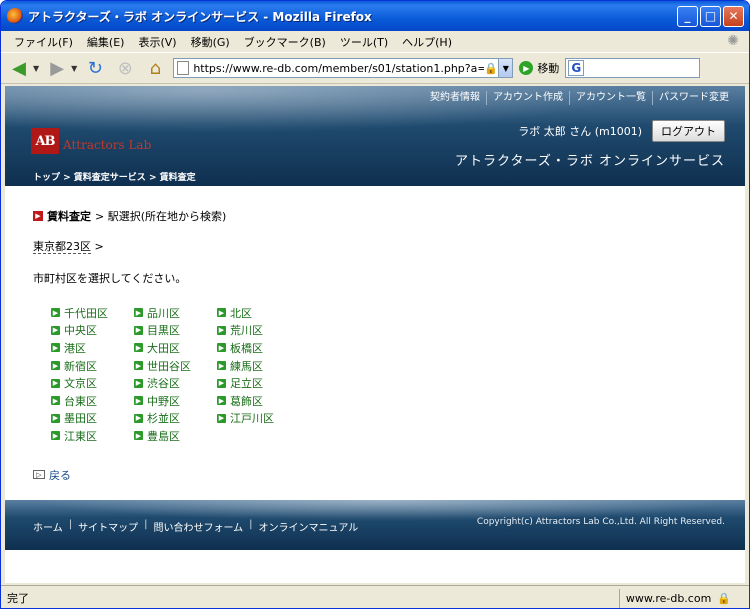 The width and height of the screenshot is (750, 609). I want to click on close-button: ✕, so click(733, 16).